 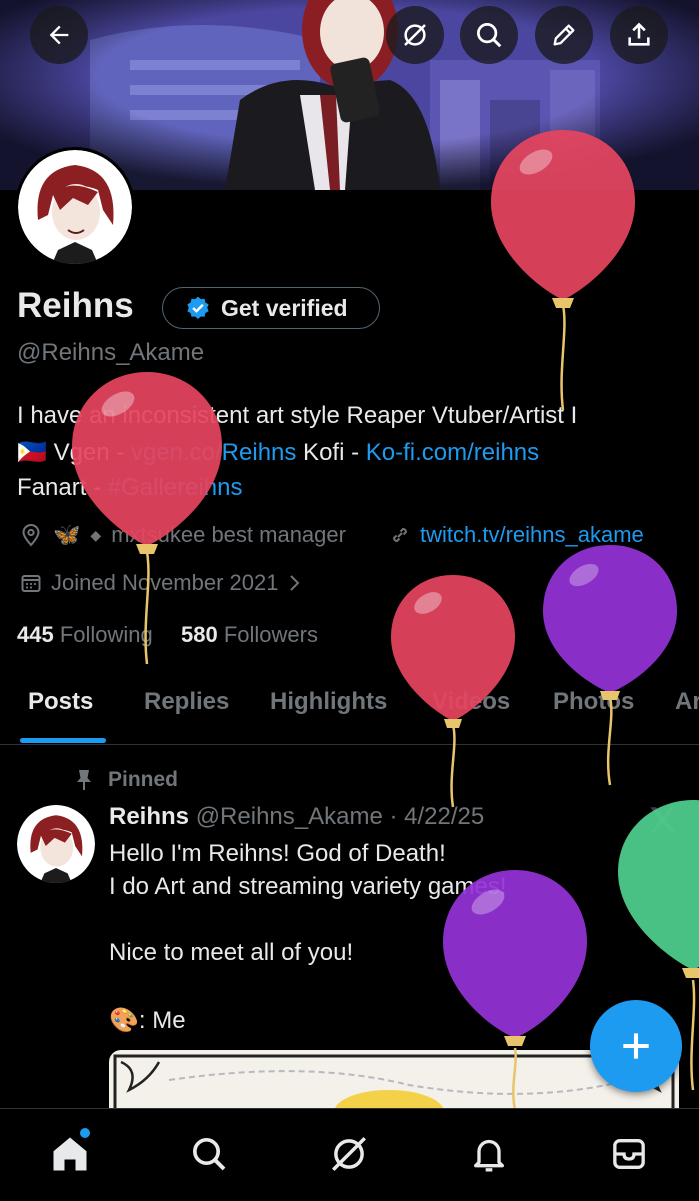 What do you see at coordinates (75, 305) in the screenshot?
I see `profile-name: Reihns` at bounding box center [75, 305].